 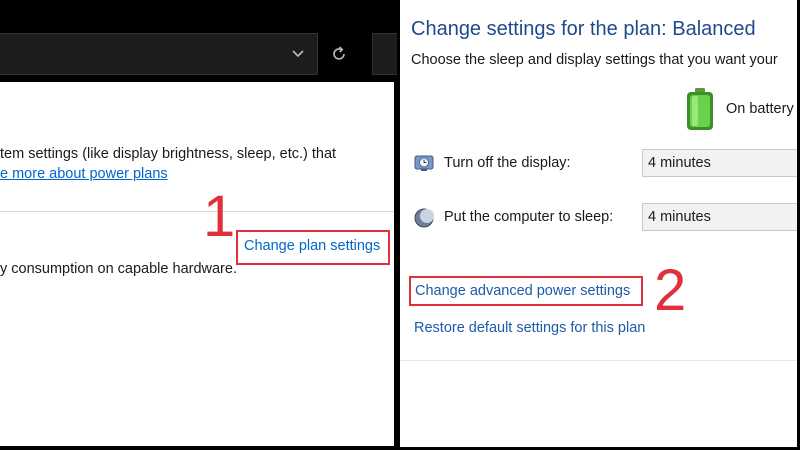 What do you see at coordinates (700, 109) in the screenshot?
I see `battery-icon` at bounding box center [700, 109].